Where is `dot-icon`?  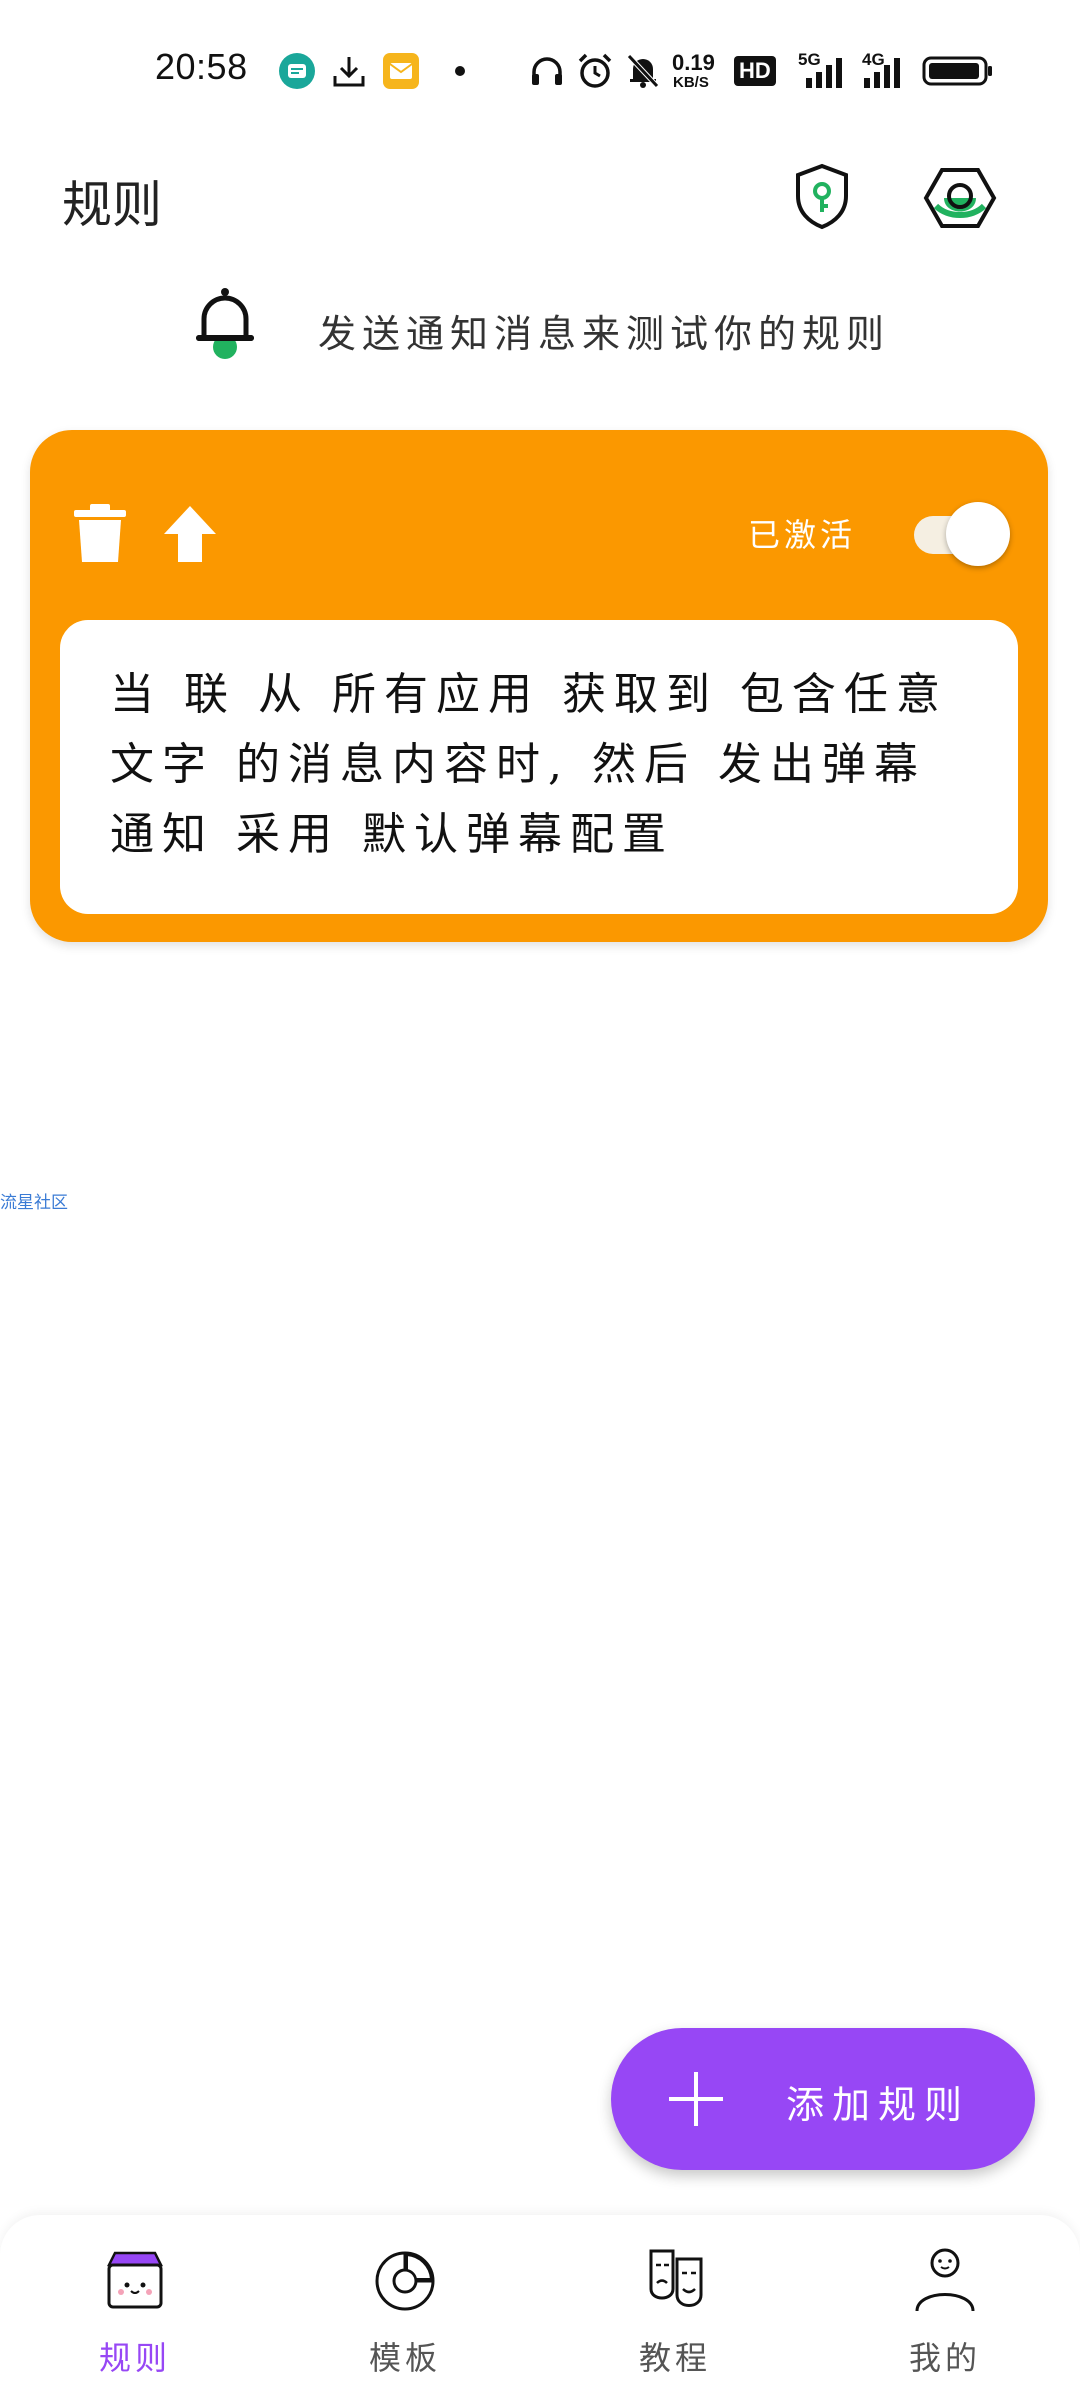
dot-icon is located at coordinates (460, 71).